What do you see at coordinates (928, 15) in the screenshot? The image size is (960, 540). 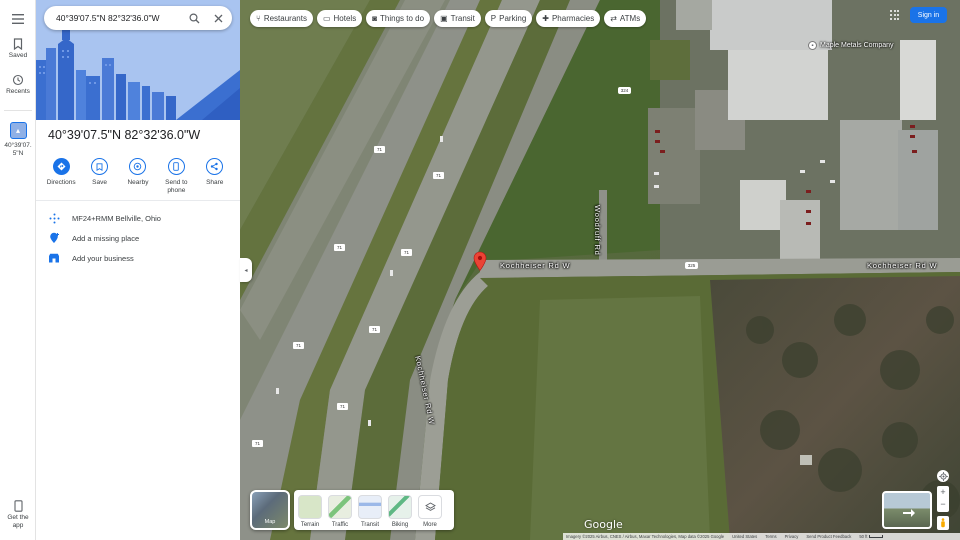 I see `sign-in-button: Sign in` at bounding box center [928, 15].